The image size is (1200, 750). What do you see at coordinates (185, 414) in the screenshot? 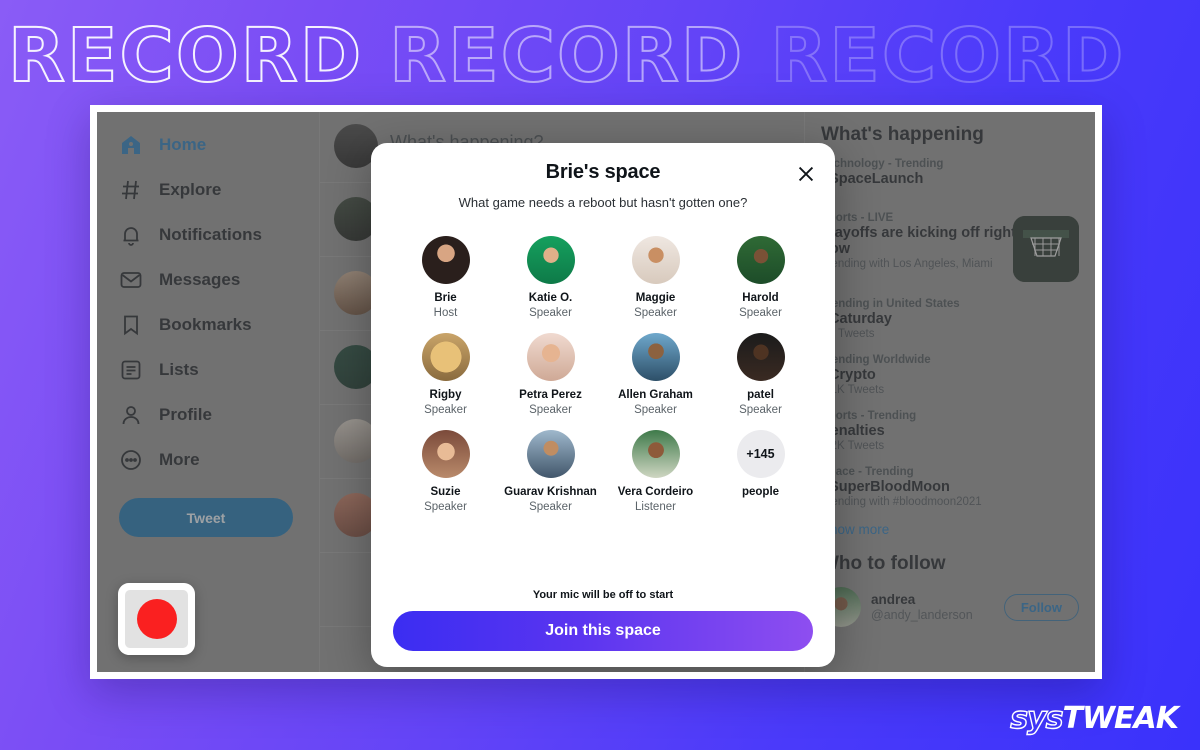
I see `sidebar-item-label: Profile` at bounding box center [185, 414].